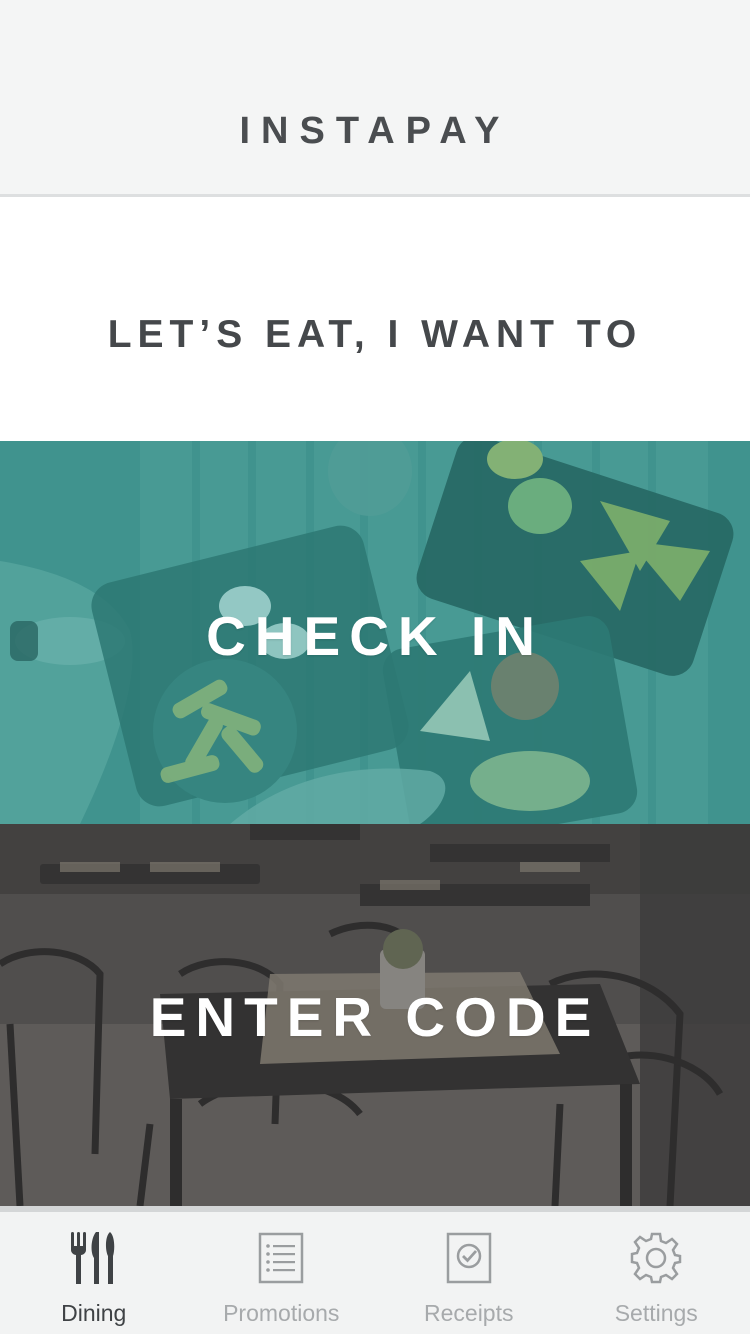 This screenshot has width=750, height=1334. Describe the element at coordinates (94, 1313) in the screenshot. I see `tab-dining-label: Dining` at that location.